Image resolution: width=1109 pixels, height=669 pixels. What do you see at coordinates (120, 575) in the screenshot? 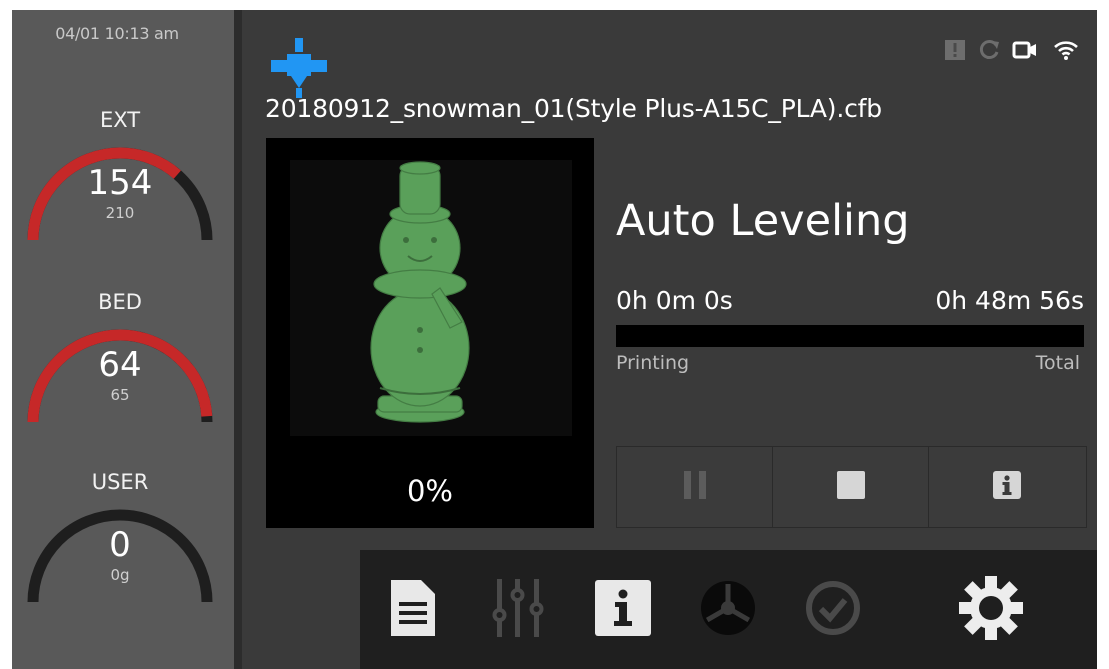
I see `user-filament-weight: 0g` at bounding box center [120, 575].